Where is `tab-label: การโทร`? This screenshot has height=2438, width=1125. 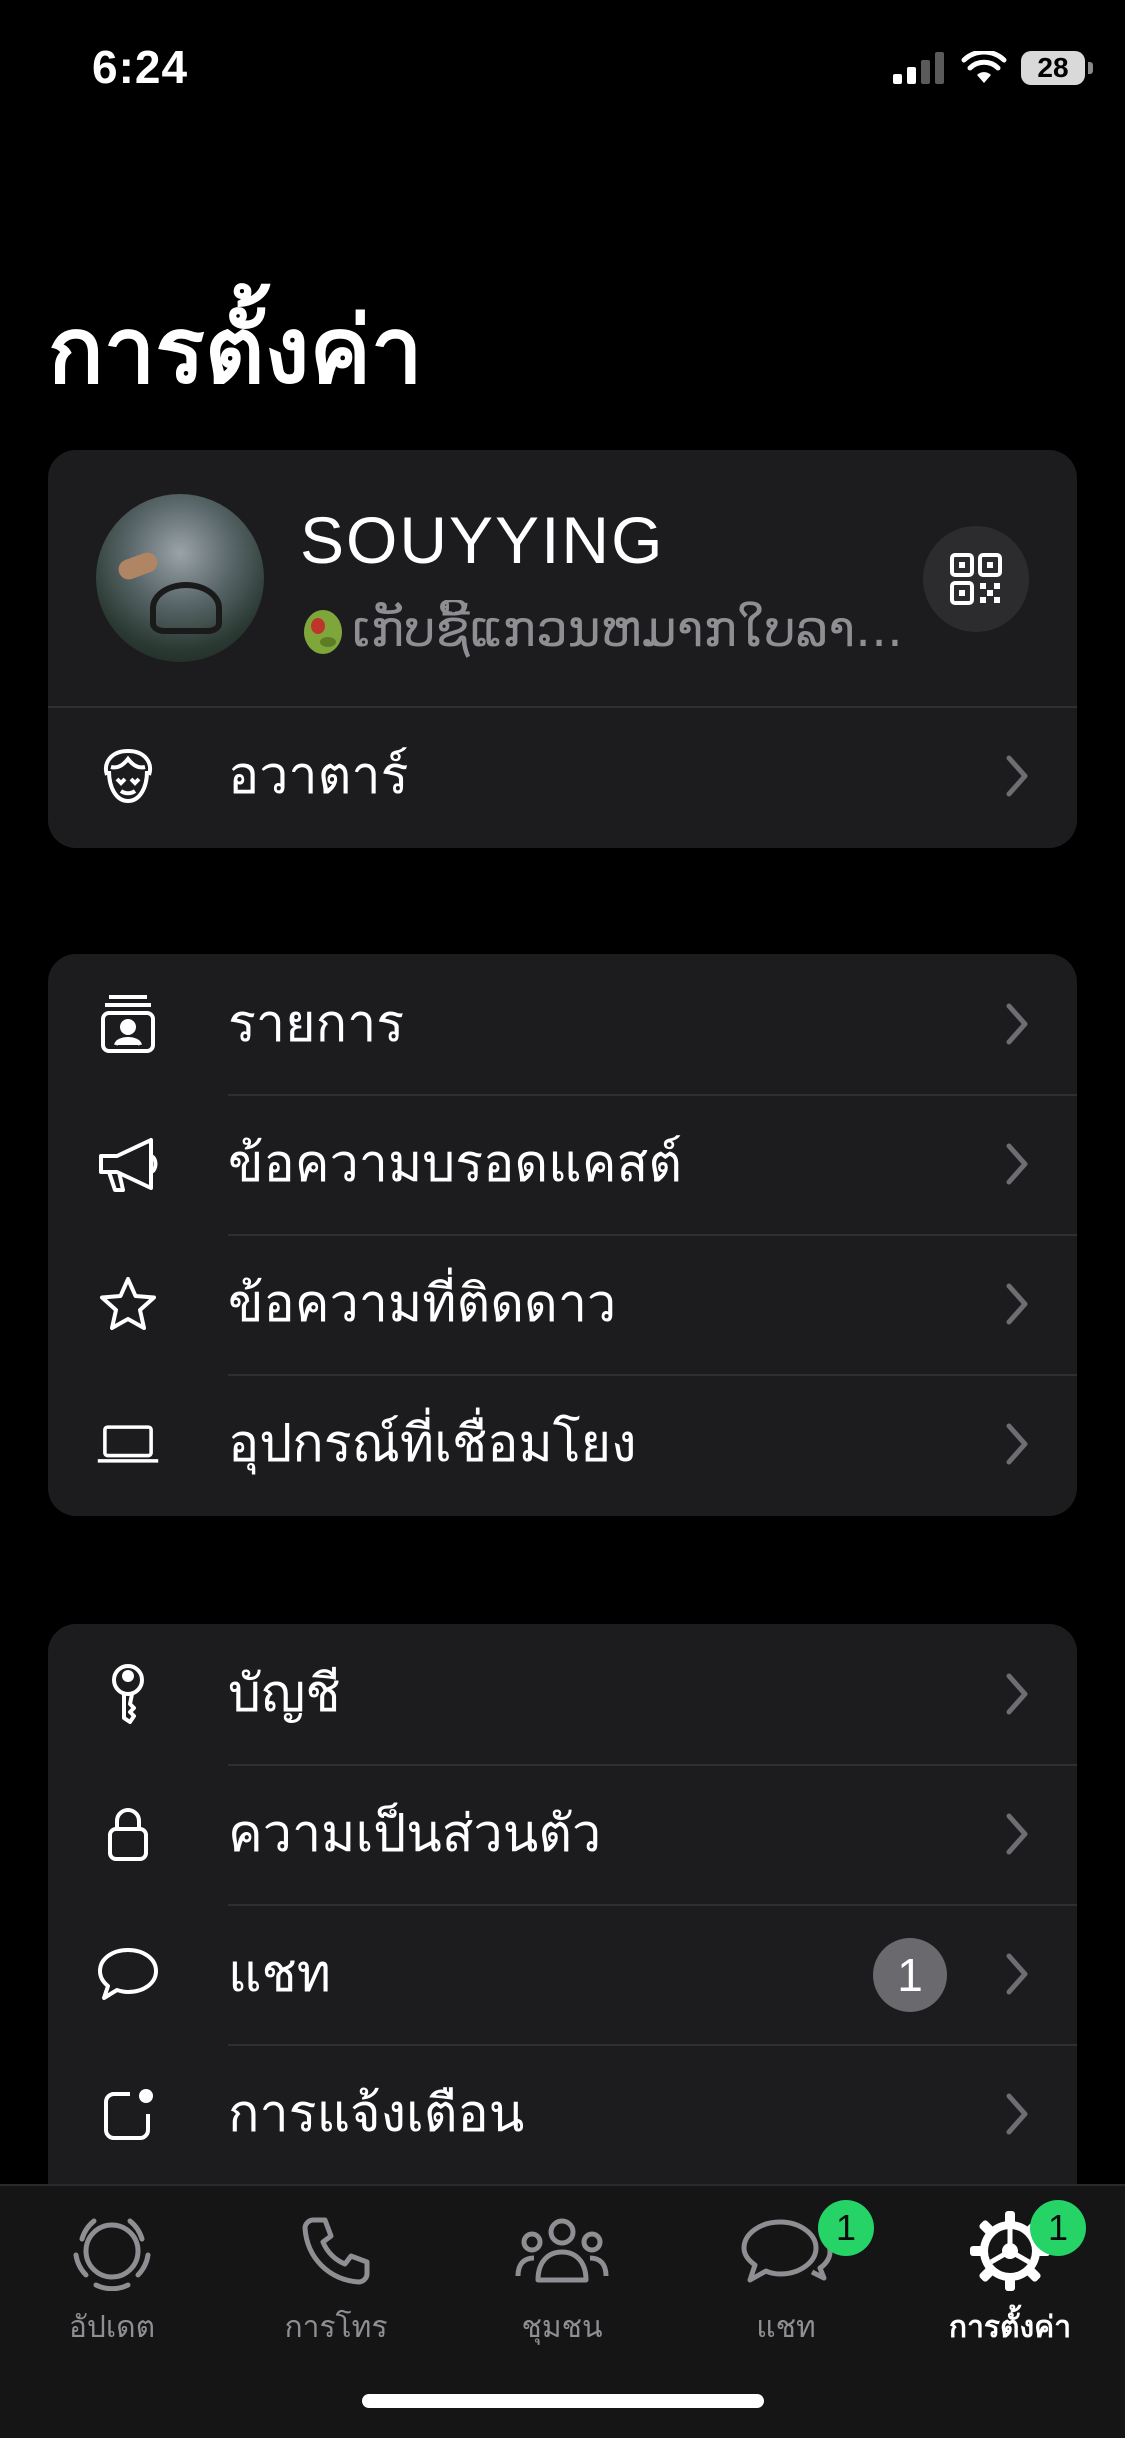 tab-label: การโทร is located at coordinates (336, 2327).